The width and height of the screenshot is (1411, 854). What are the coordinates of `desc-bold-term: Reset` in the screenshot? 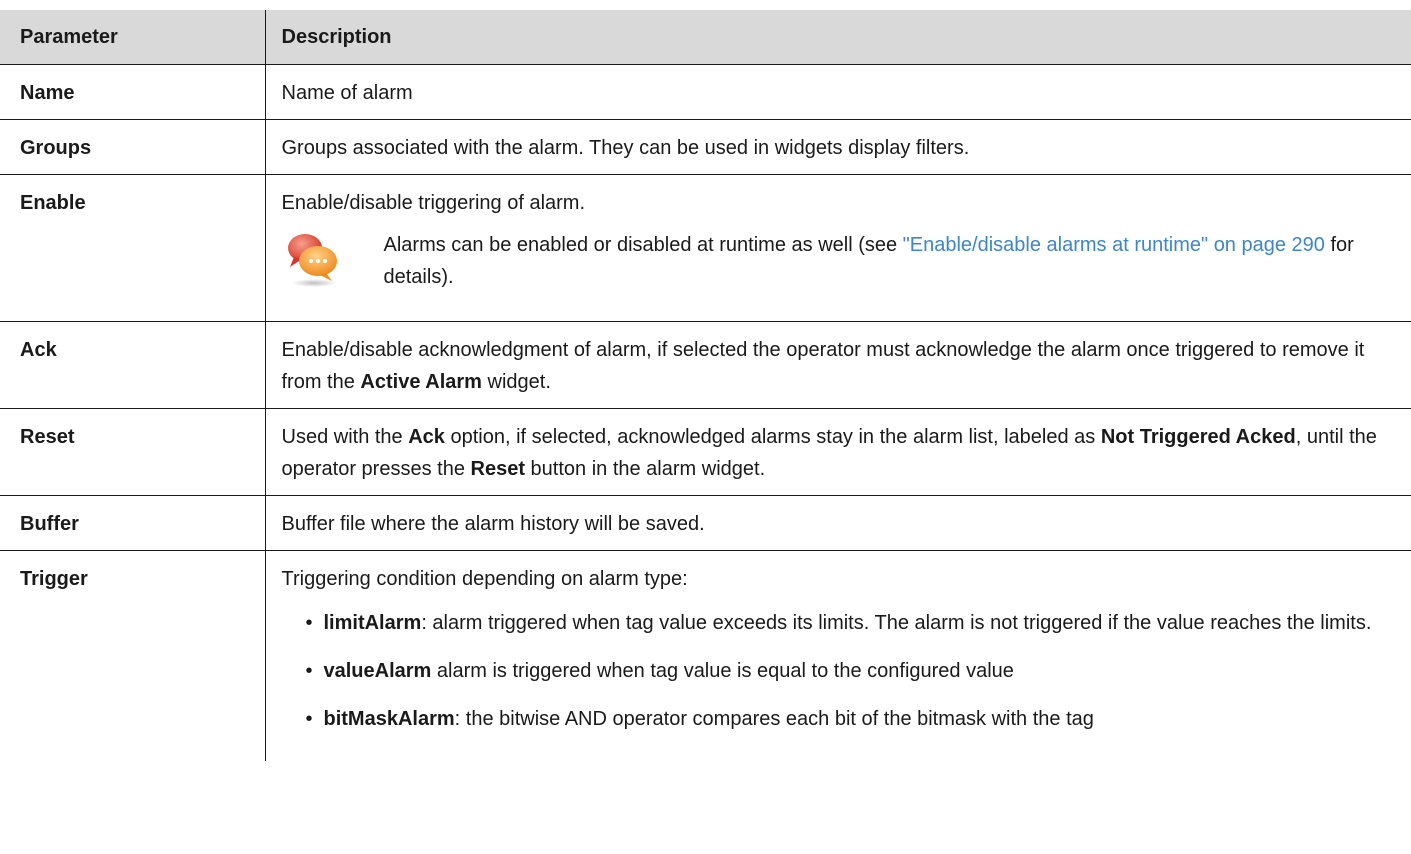 It's located at (497, 469).